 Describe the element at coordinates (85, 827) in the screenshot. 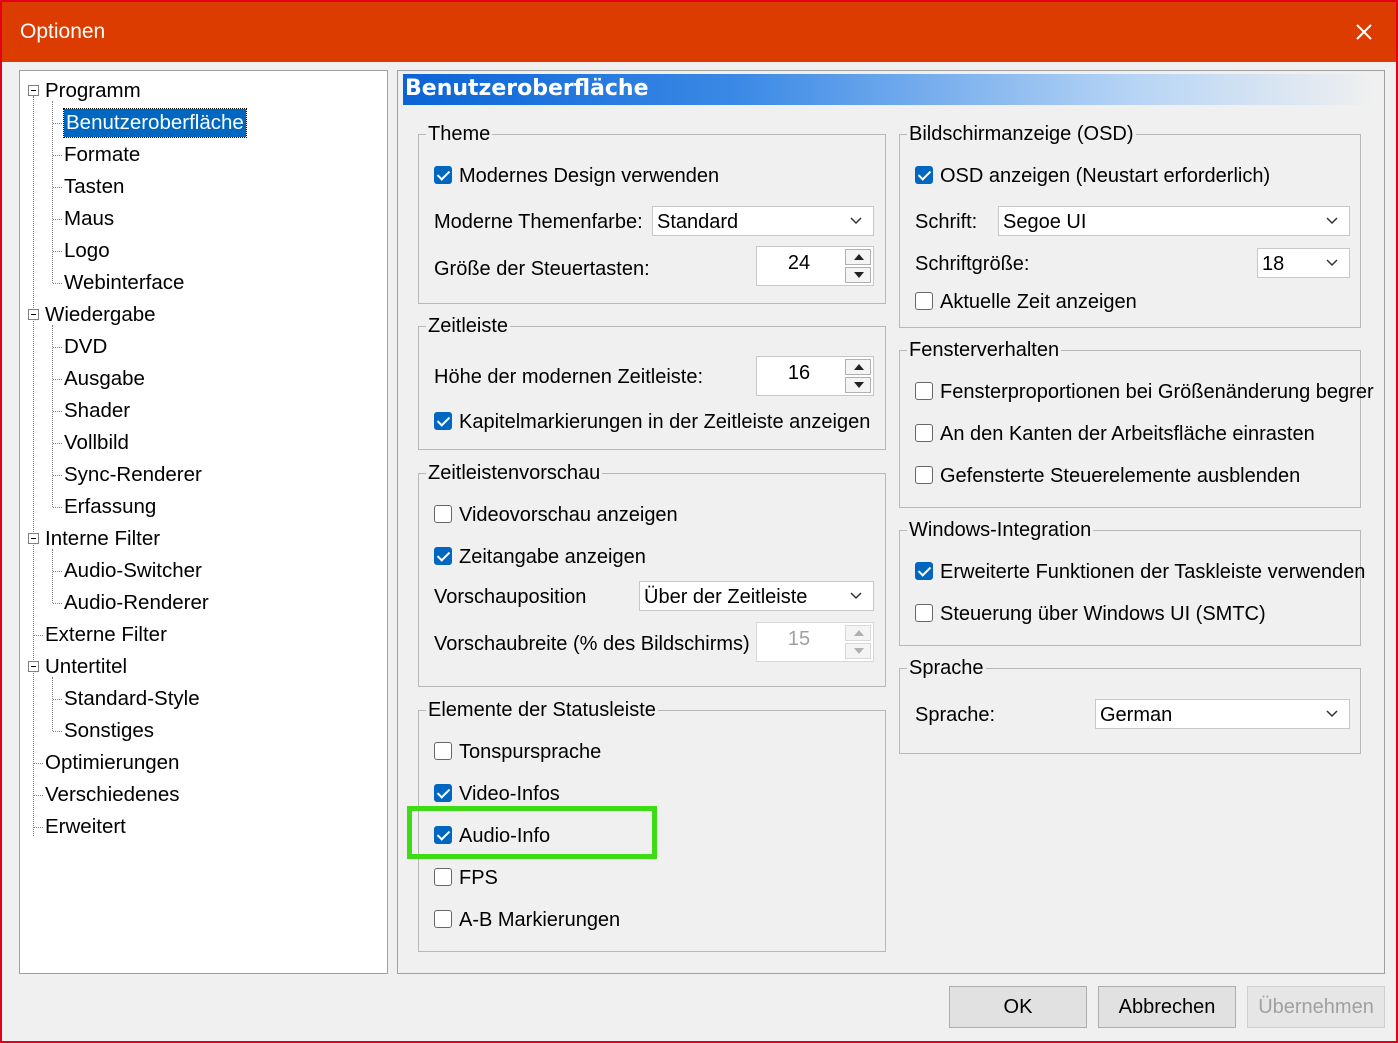

I see `tree-item: Erweitert` at that location.